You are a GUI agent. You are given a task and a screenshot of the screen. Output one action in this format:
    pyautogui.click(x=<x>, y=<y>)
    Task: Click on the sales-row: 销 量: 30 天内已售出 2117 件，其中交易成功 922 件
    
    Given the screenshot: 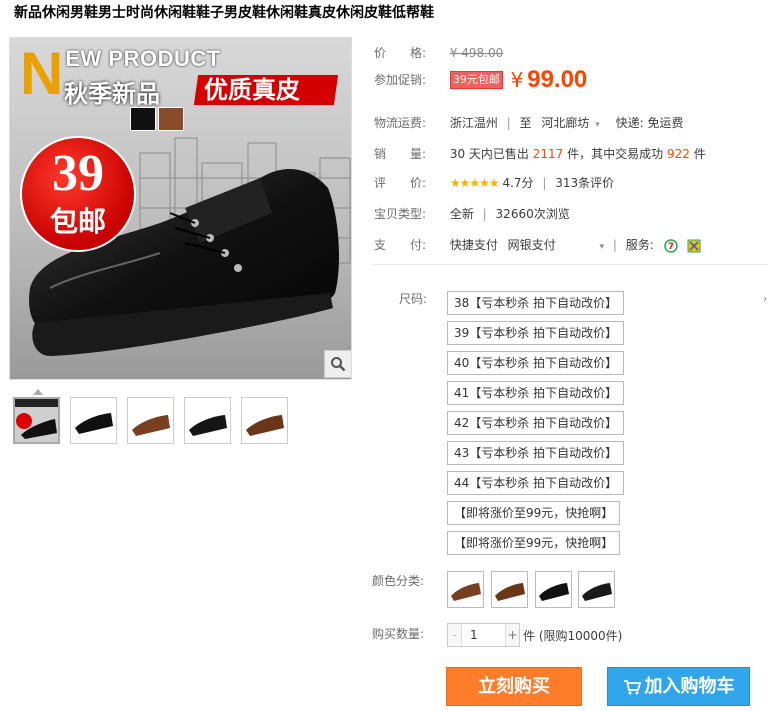 What is the action you would take?
    pyautogui.click(x=540, y=153)
    